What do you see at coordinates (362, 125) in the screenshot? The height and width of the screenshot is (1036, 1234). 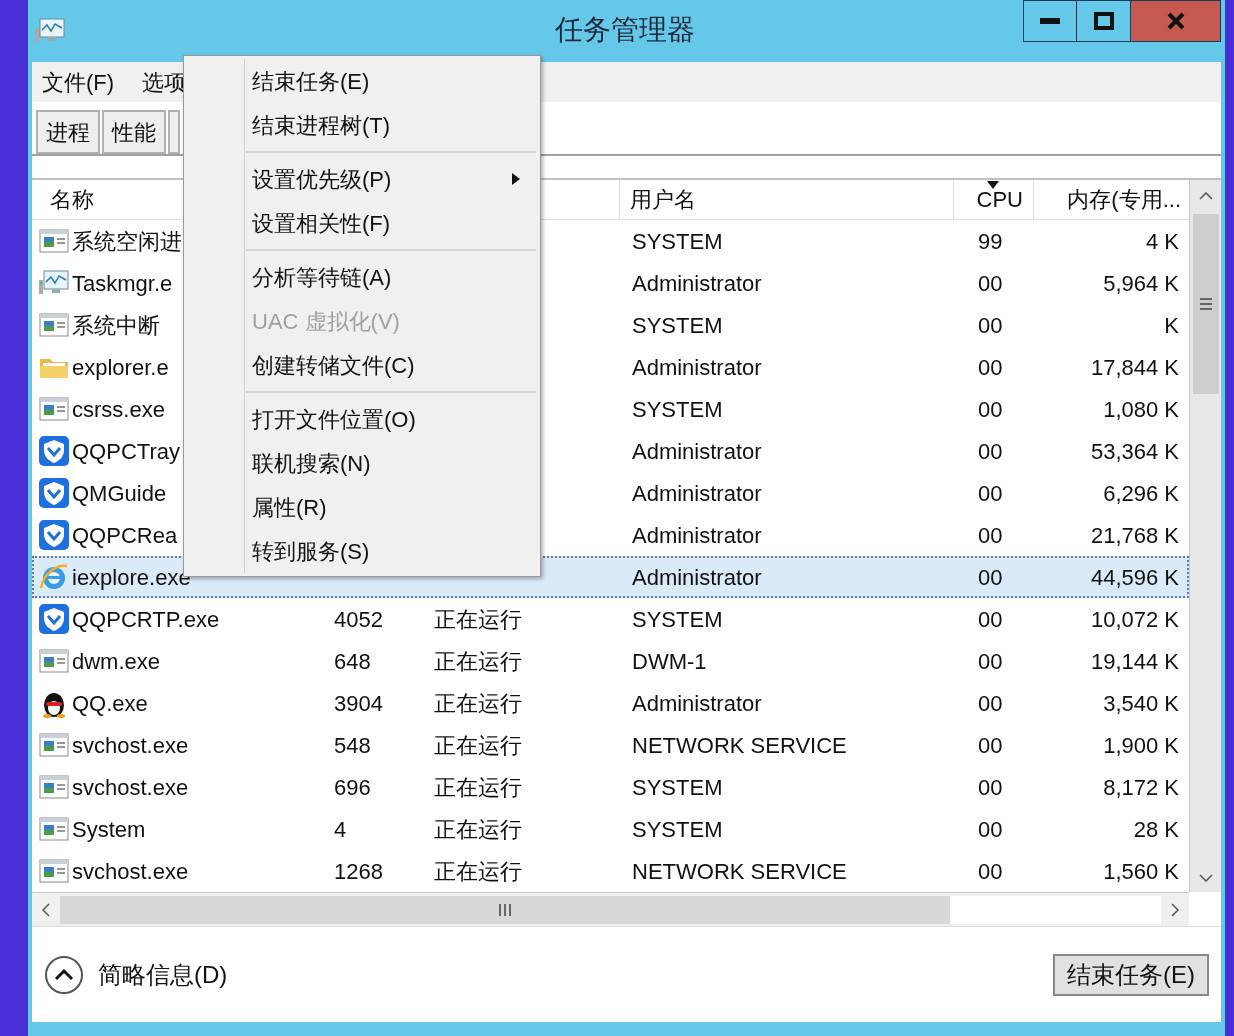 I see `context-menu-item: 结束进程树(T)` at bounding box center [362, 125].